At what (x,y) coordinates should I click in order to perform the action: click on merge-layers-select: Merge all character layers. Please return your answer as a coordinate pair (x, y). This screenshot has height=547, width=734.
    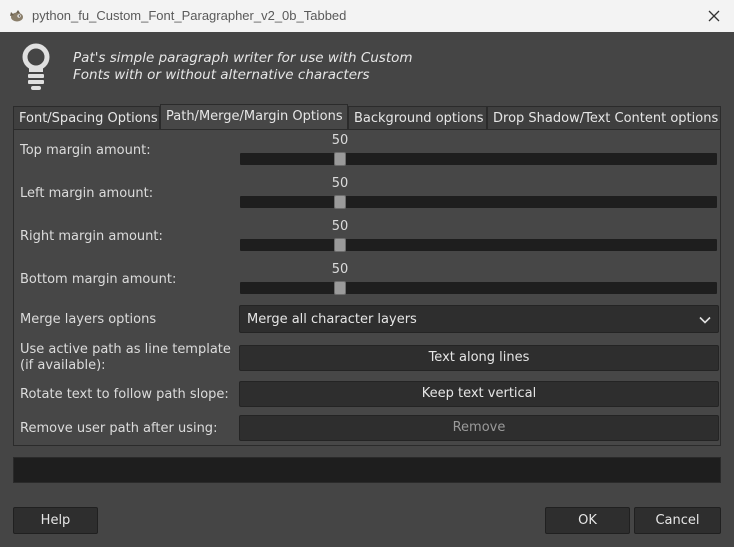
    Looking at the image, I should click on (479, 319).